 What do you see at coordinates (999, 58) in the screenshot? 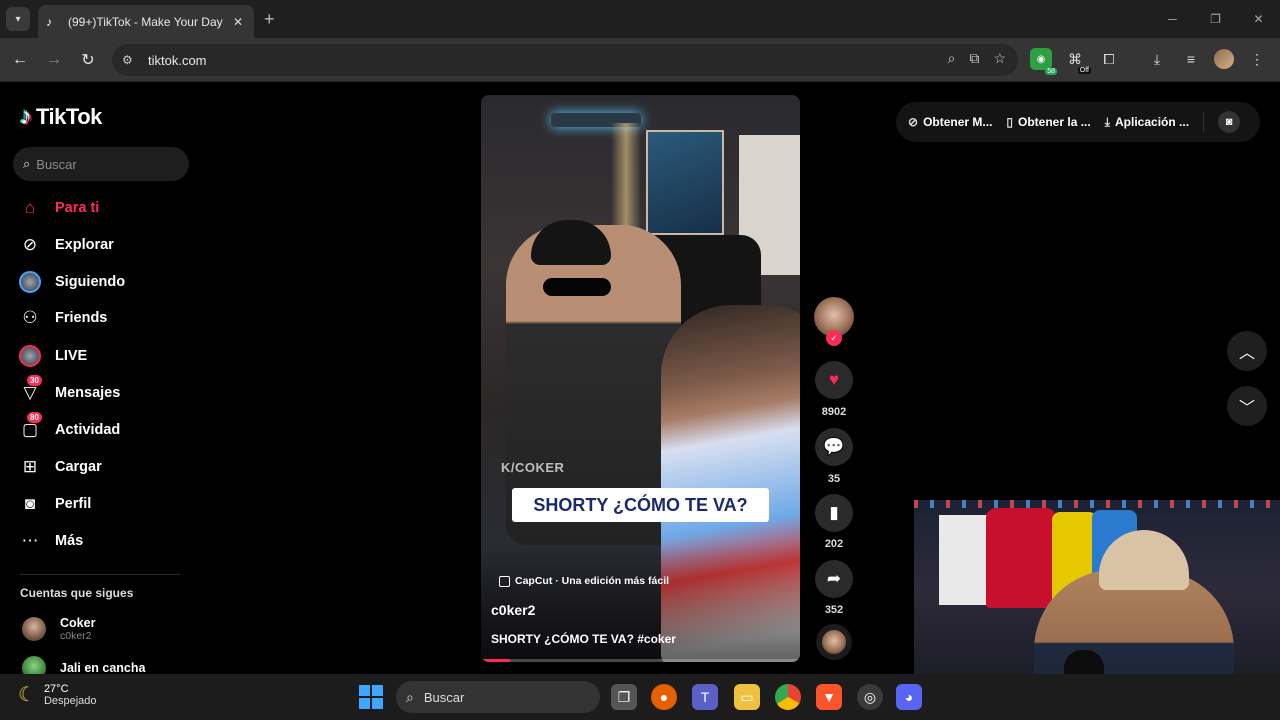
I see `bookmark-star-icon: ☆` at bounding box center [999, 58].